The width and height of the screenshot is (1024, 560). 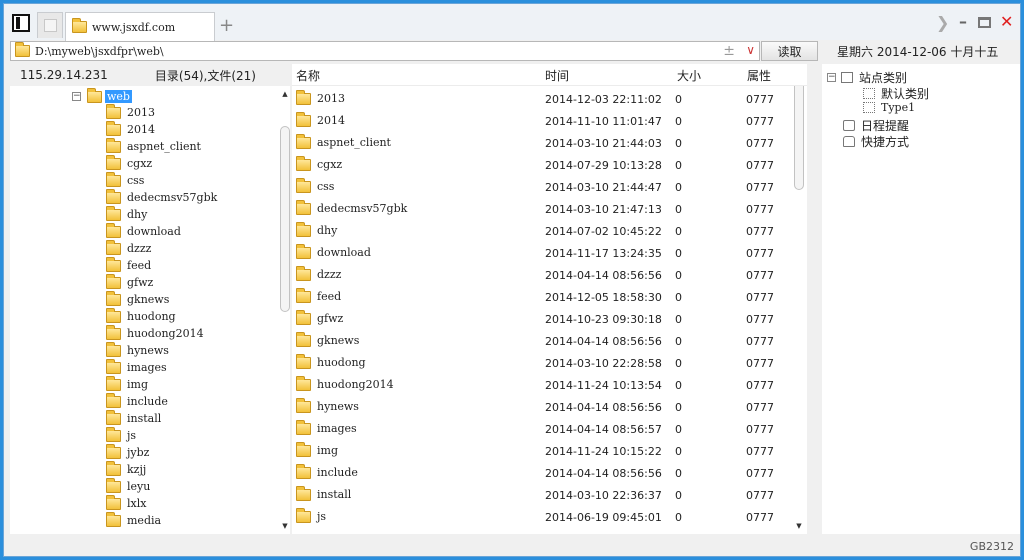 I want to click on tree-item: img, so click(x=161, y=384).